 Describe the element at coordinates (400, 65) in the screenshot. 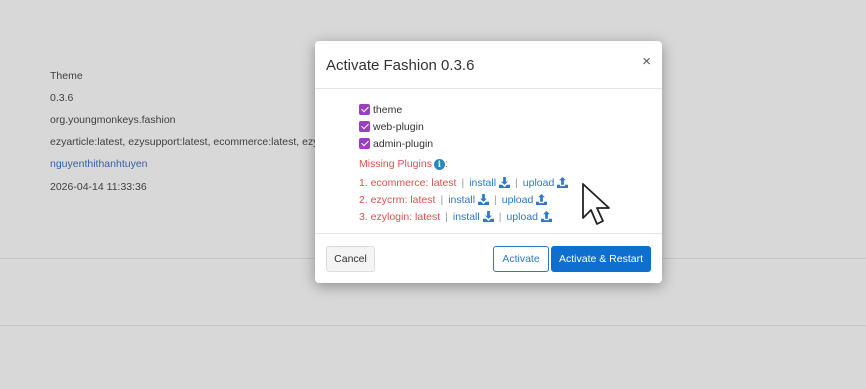

I see `dialog-title: Activate Fashion 0.3.6` at that location.